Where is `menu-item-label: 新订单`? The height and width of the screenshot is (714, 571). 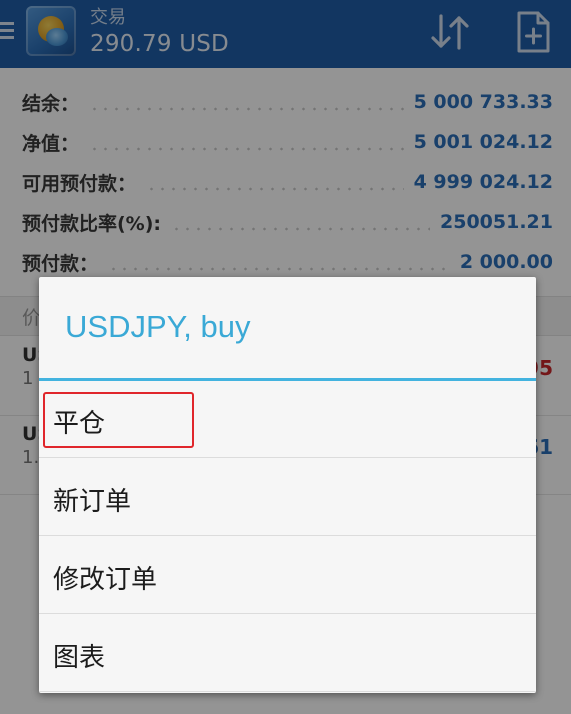
menu-item-label: 新订单 is located at coordinates (92, 502).